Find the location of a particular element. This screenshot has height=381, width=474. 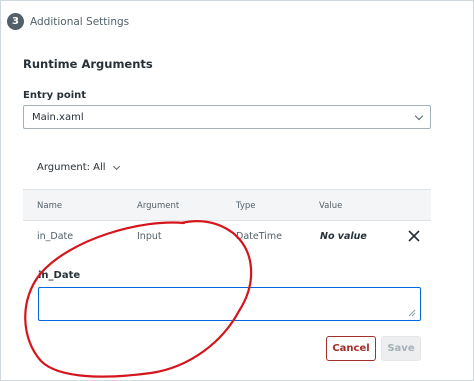

column-header-value: Value is located at coordinates (331, 206).